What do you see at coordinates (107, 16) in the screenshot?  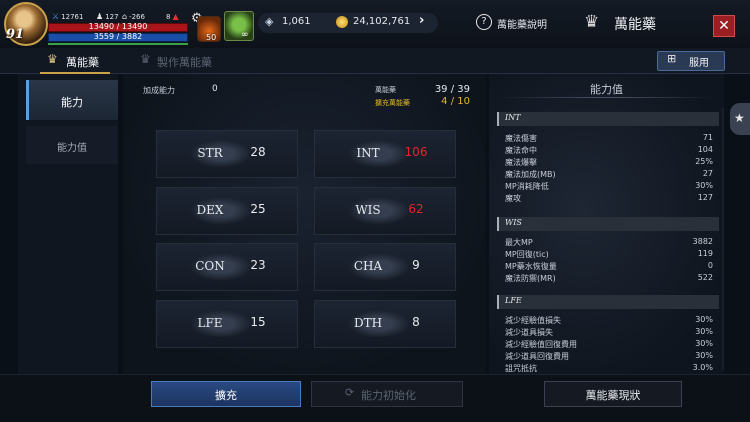 I see `mini-stat-2: ♟ 127` at bounding box center [107, 16].